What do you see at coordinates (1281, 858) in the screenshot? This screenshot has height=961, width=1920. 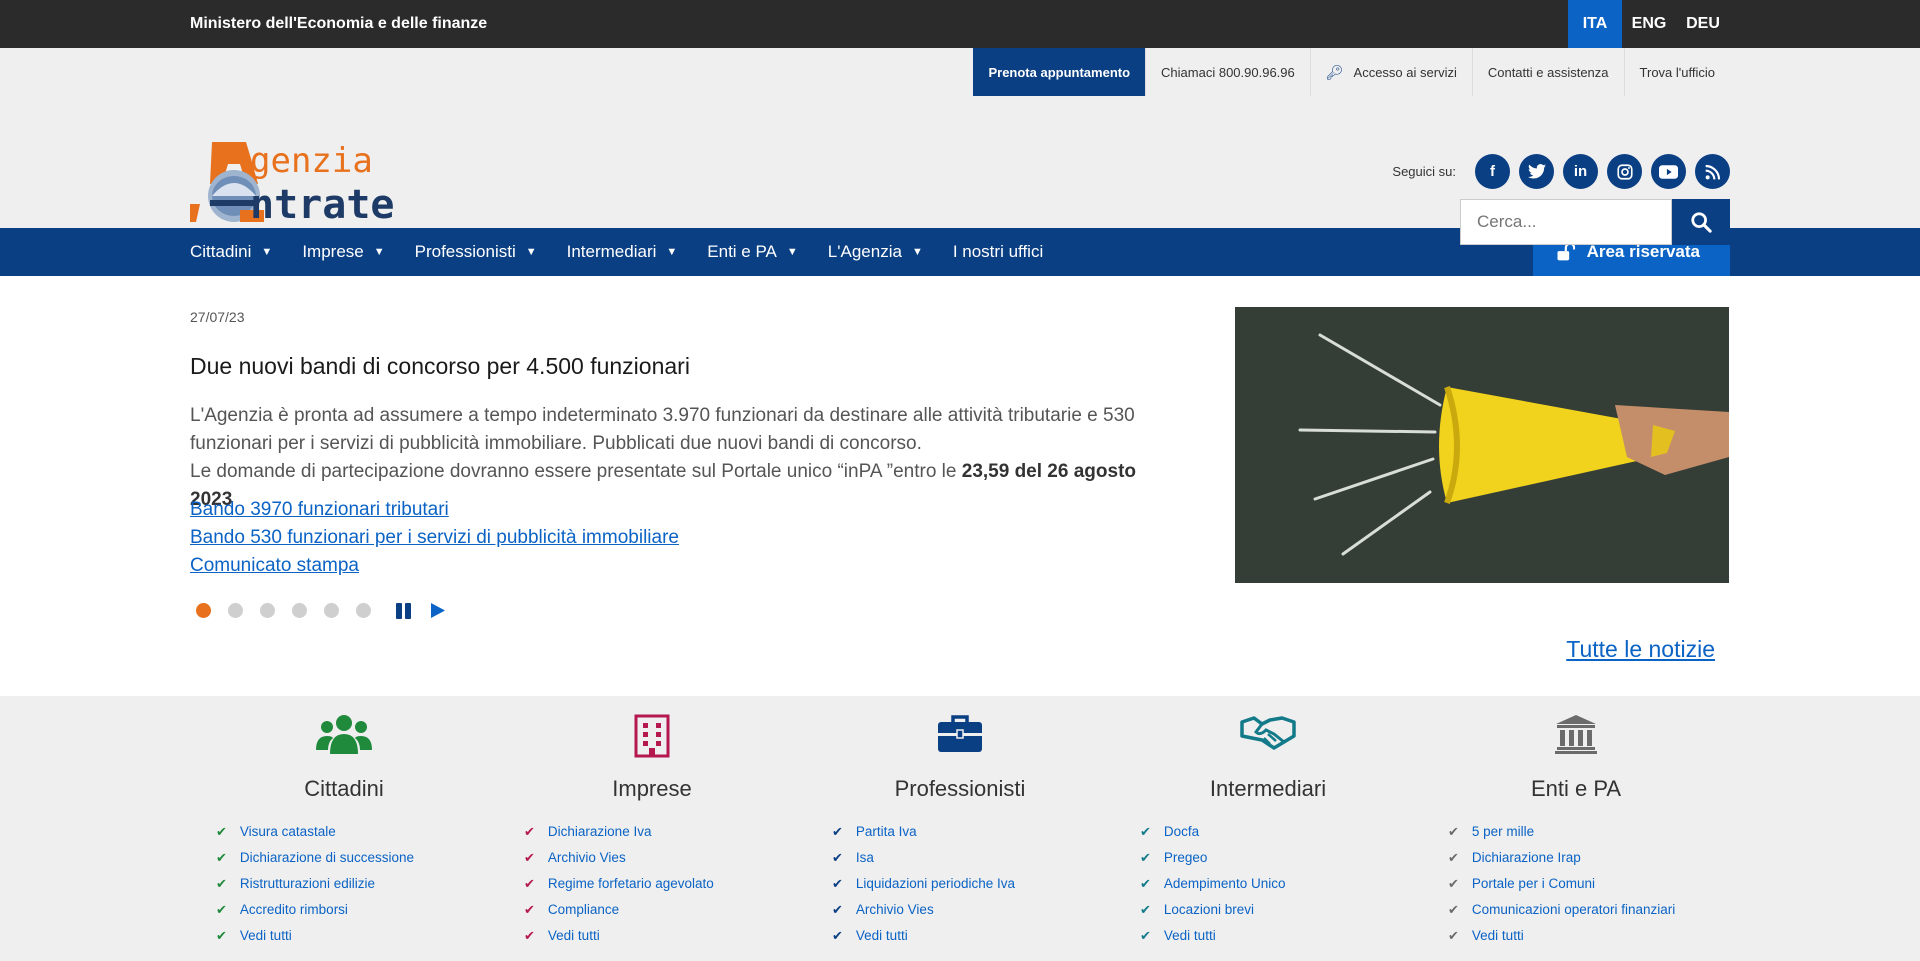 I see `list-item: ✔ Pregeo` at bounding box center [1281, 858].